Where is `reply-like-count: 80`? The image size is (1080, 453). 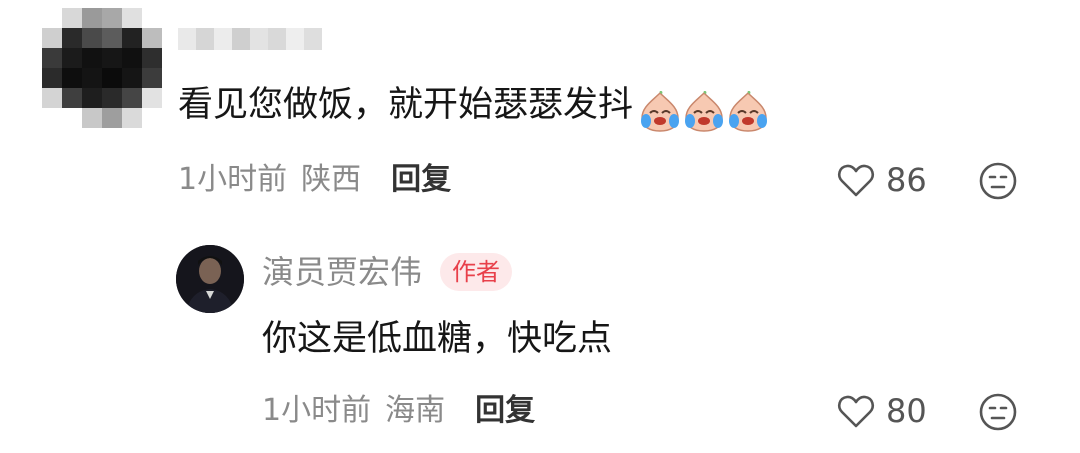
reply-like-count: 80 is located at coordinates (906, 411).